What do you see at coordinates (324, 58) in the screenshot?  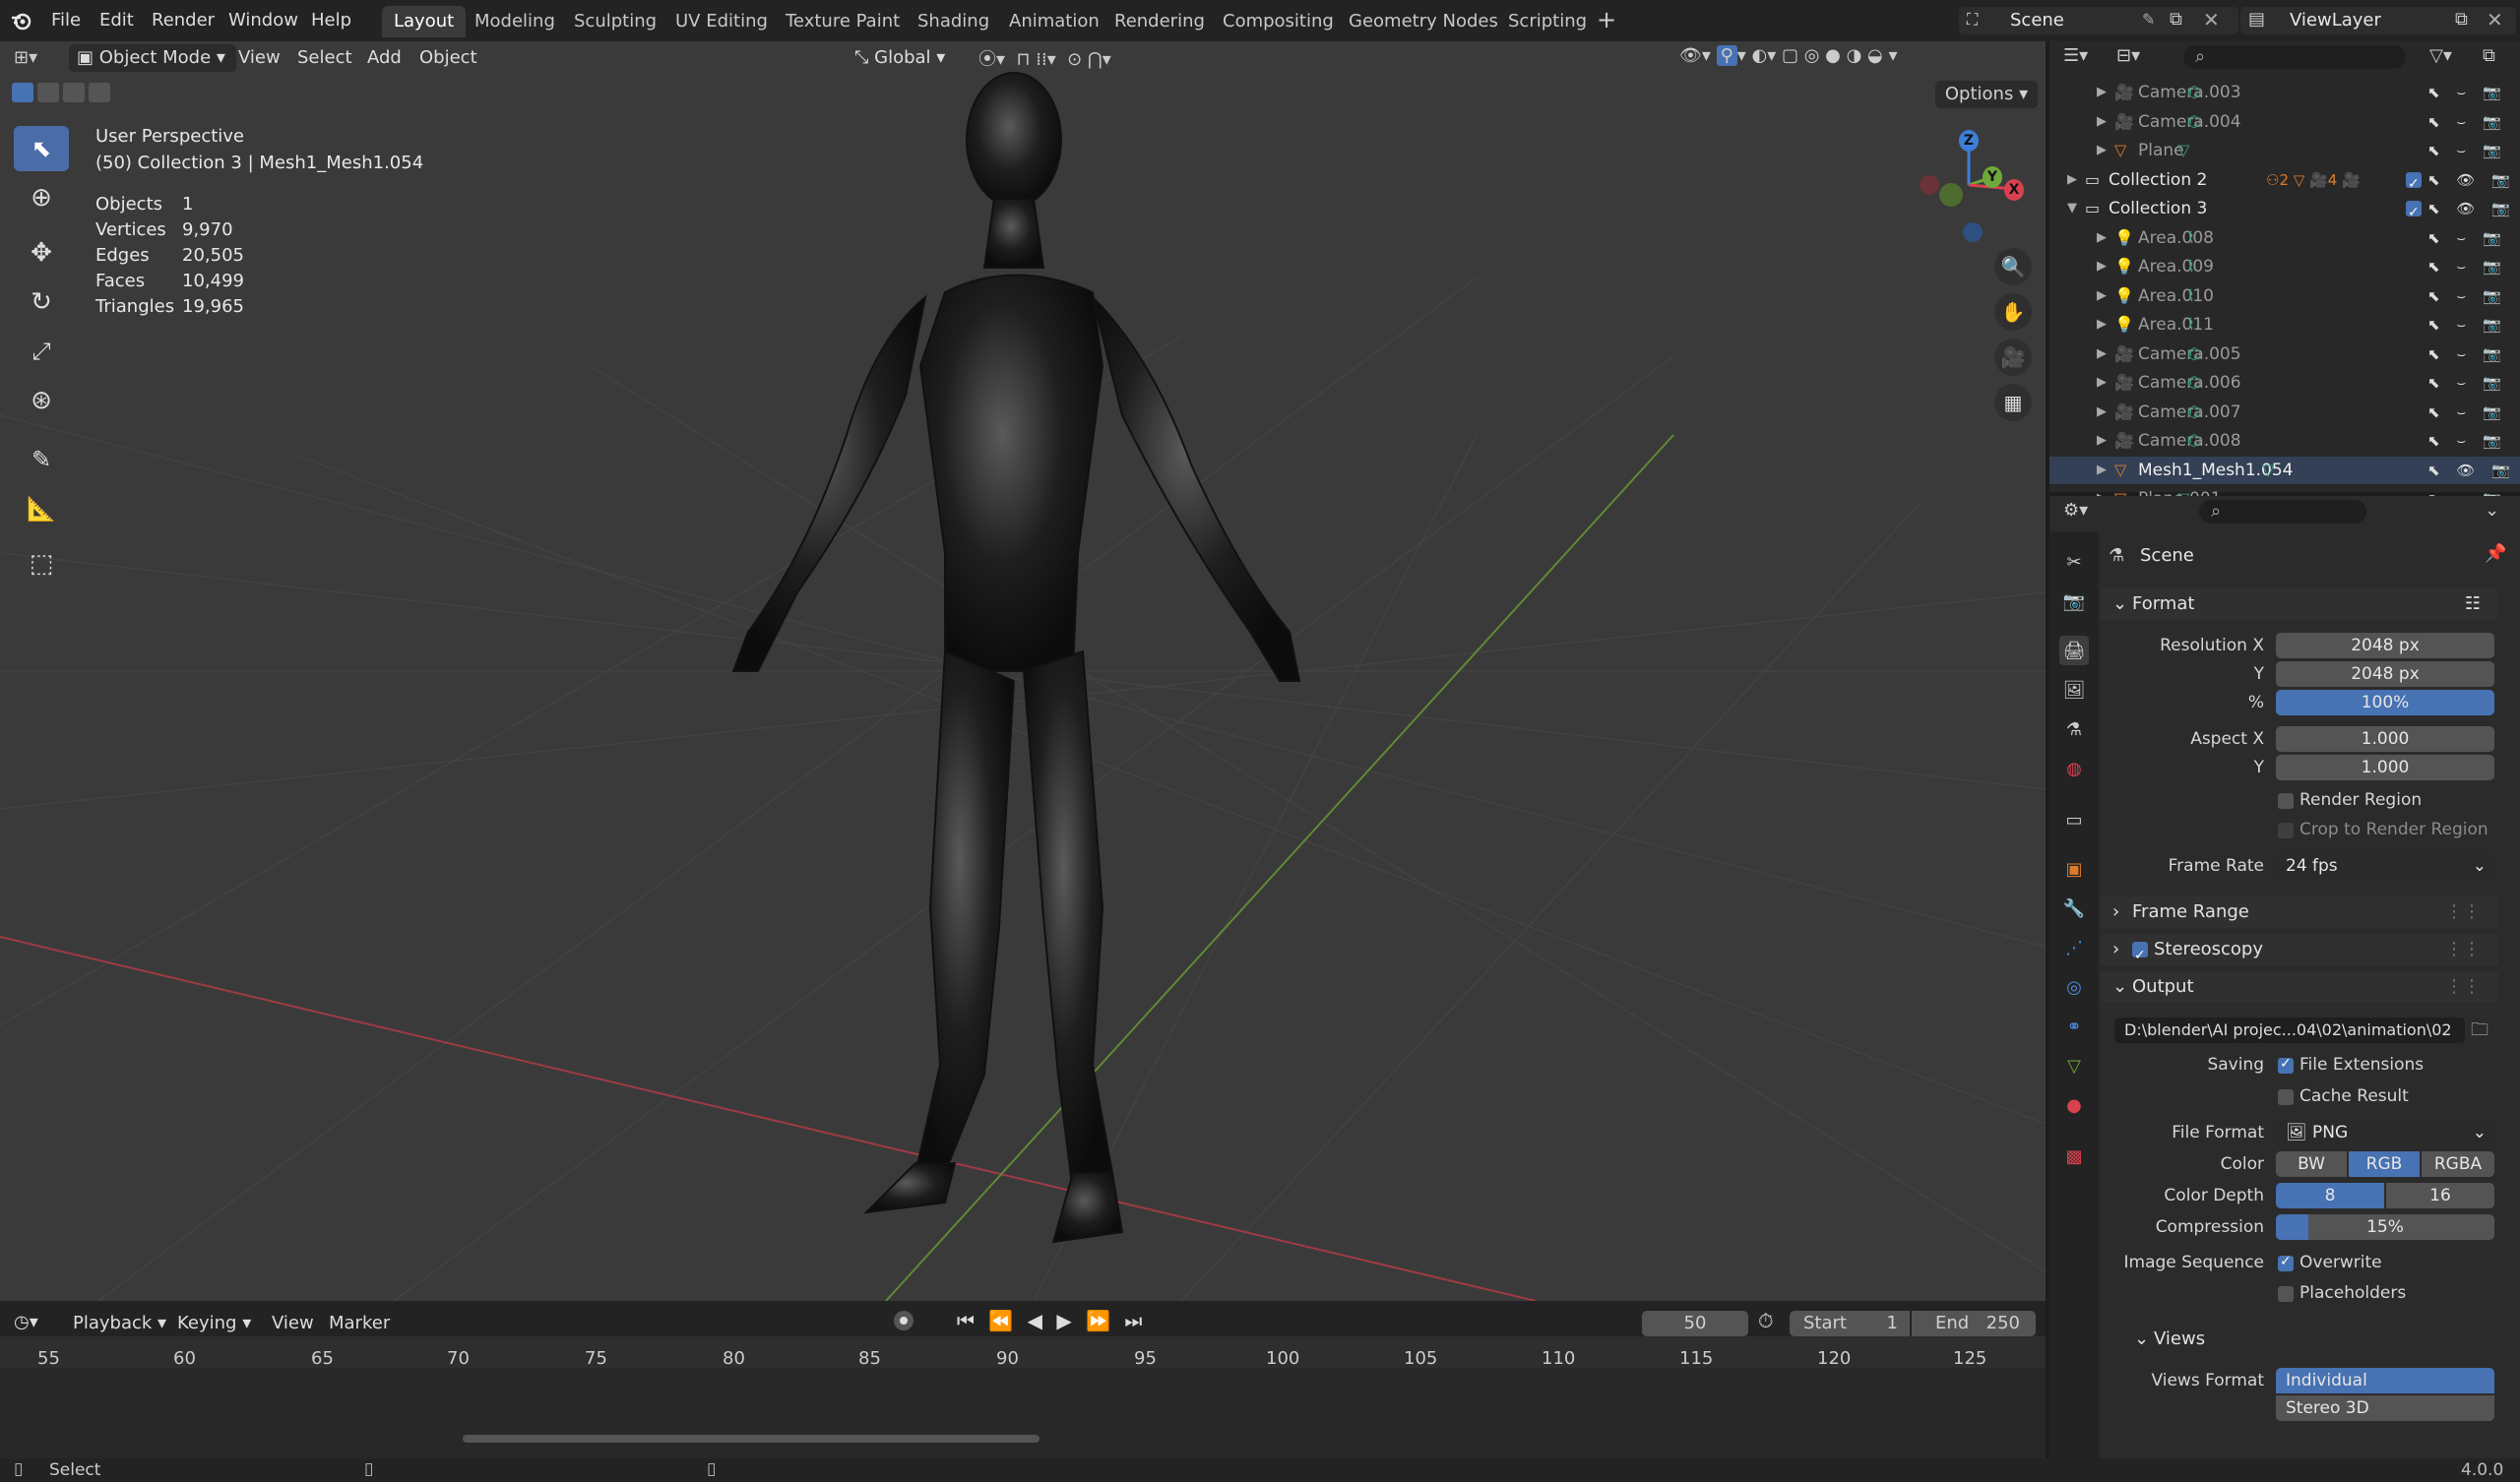 I see `menu-select: Select` at bounding box center [324, 58].